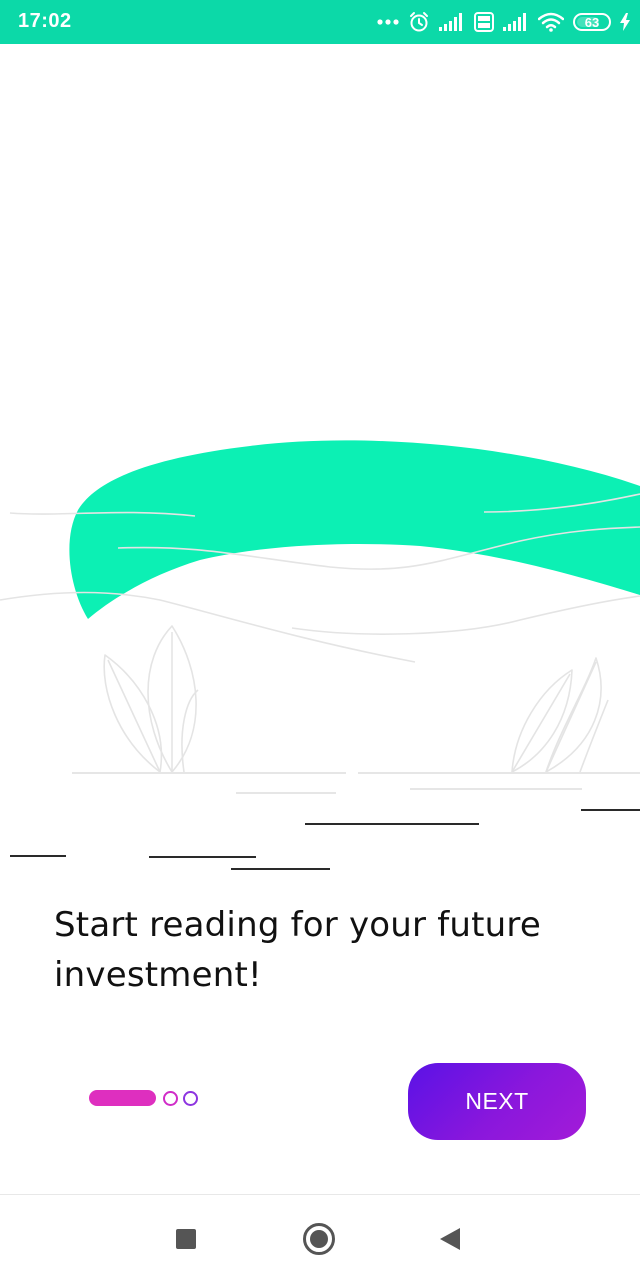  I want to click on volte-icon, so click(484, 22).